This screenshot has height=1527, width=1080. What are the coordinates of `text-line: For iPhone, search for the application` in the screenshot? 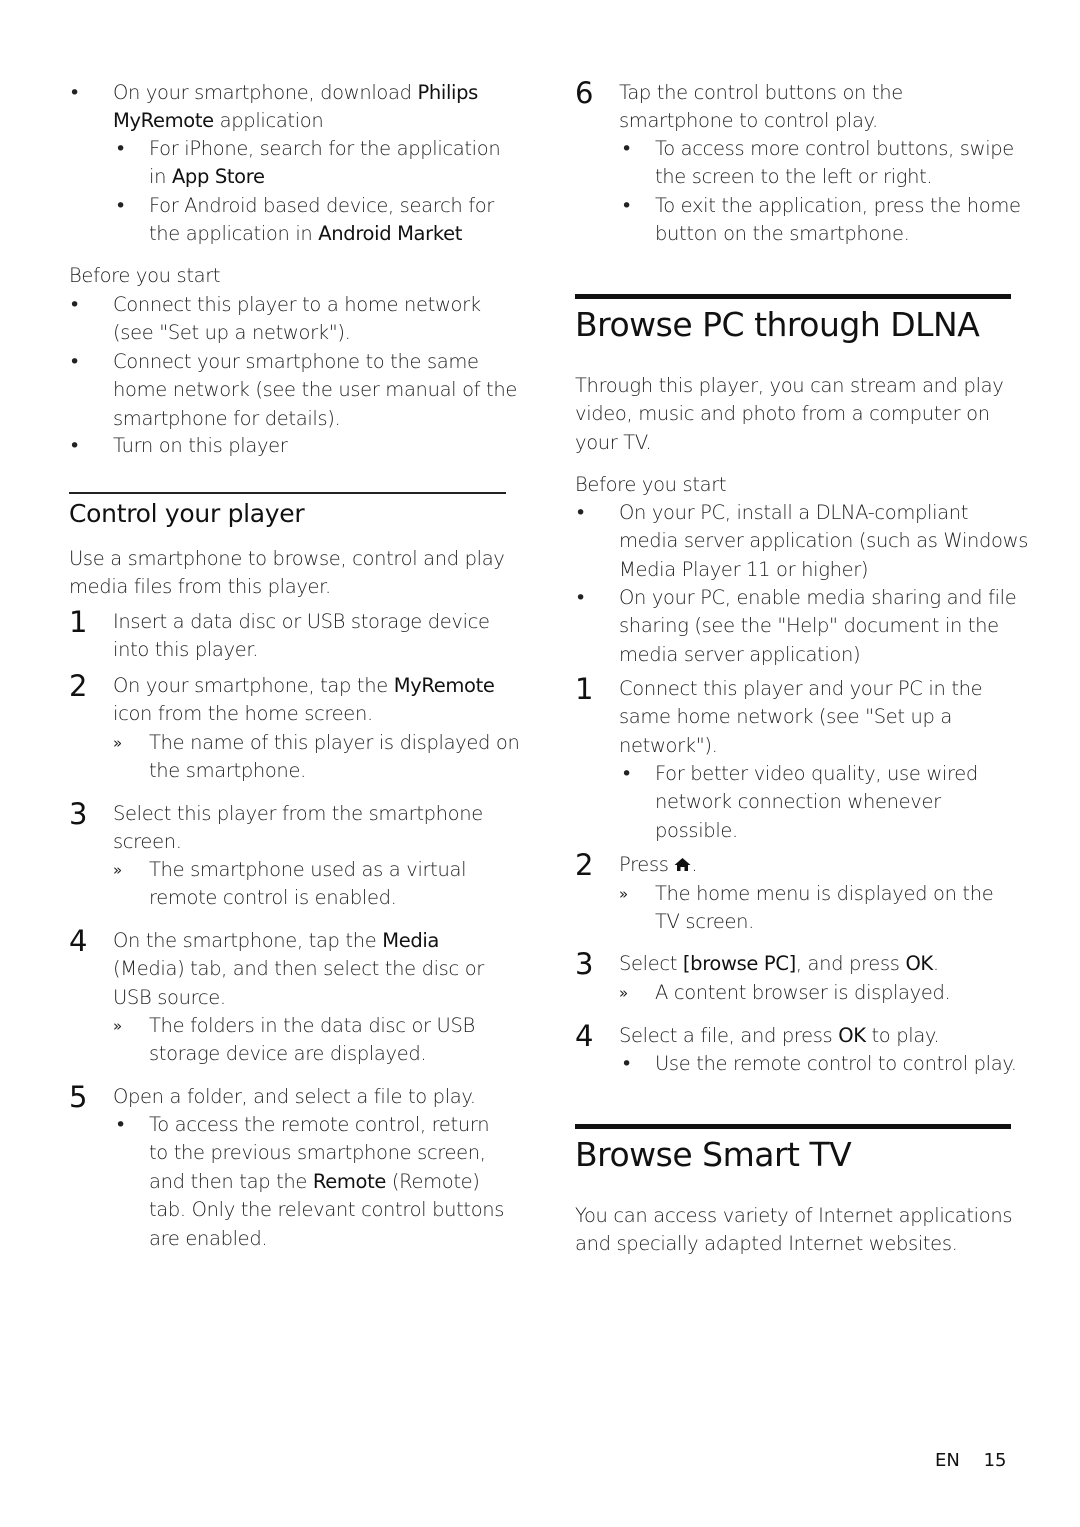 It's located at (325, 148).